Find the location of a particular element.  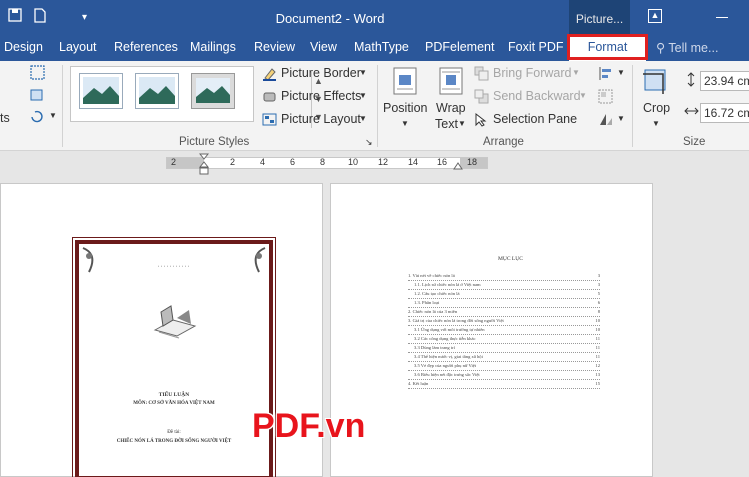

group-objects-icon is located at coordinates (605, 96).